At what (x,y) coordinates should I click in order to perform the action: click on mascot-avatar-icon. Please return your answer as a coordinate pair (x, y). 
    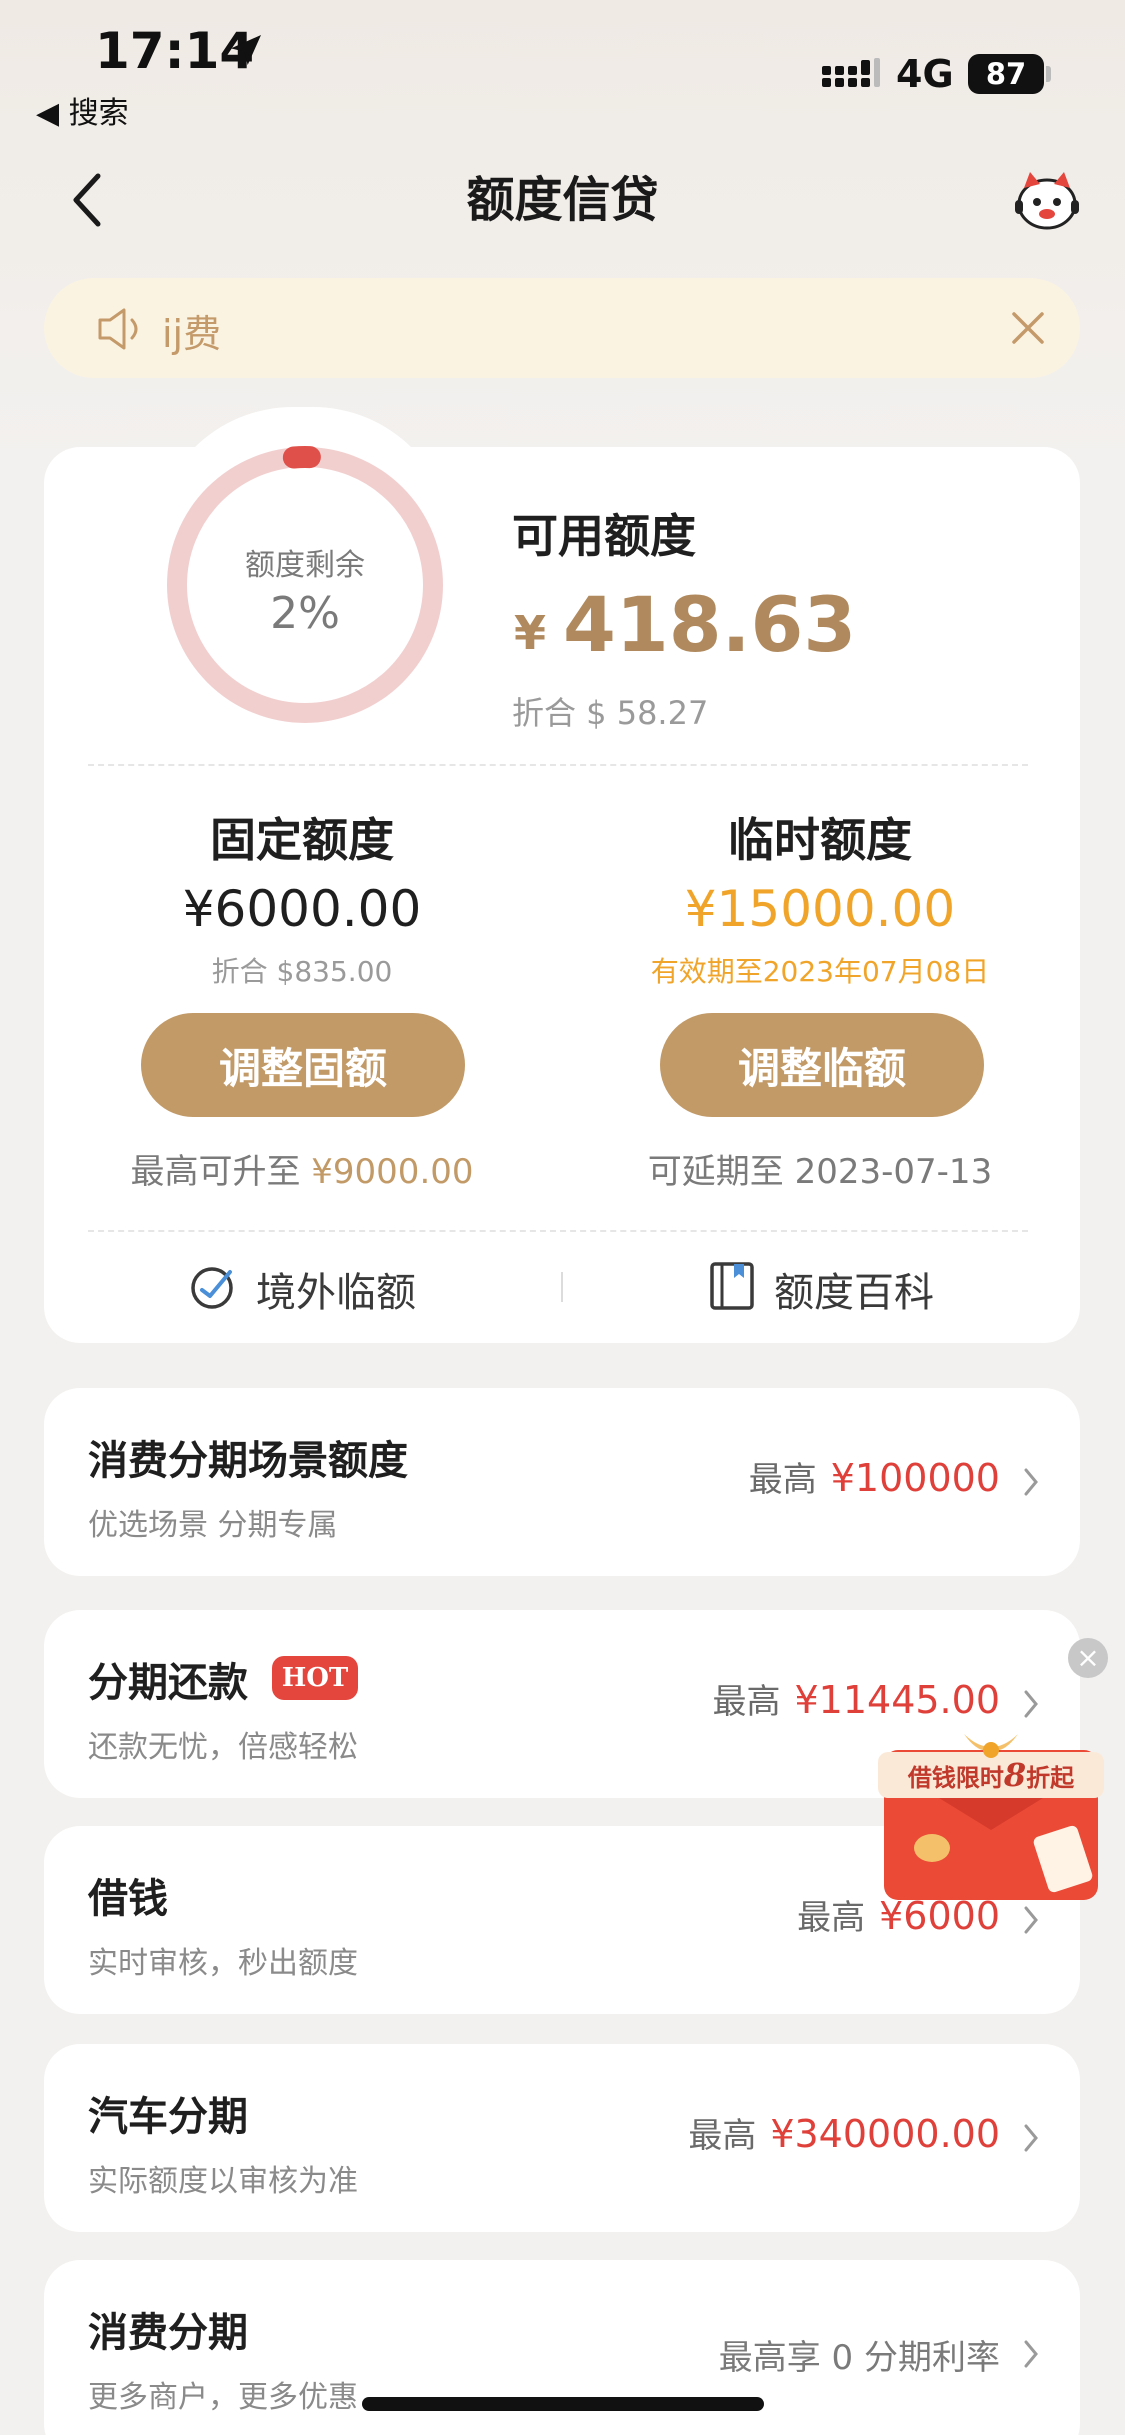
    Looking at the image, I should click on (1047, 199).